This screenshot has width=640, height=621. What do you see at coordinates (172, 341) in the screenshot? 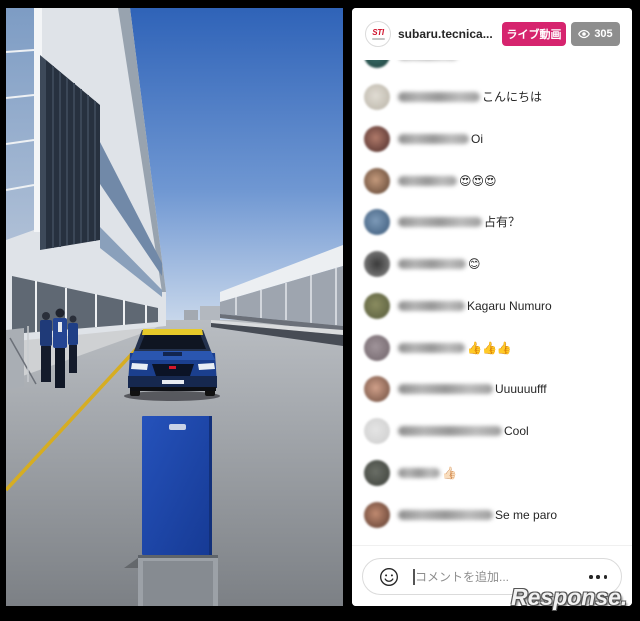
I see `car-windshield` at bounding box center [172, 341].